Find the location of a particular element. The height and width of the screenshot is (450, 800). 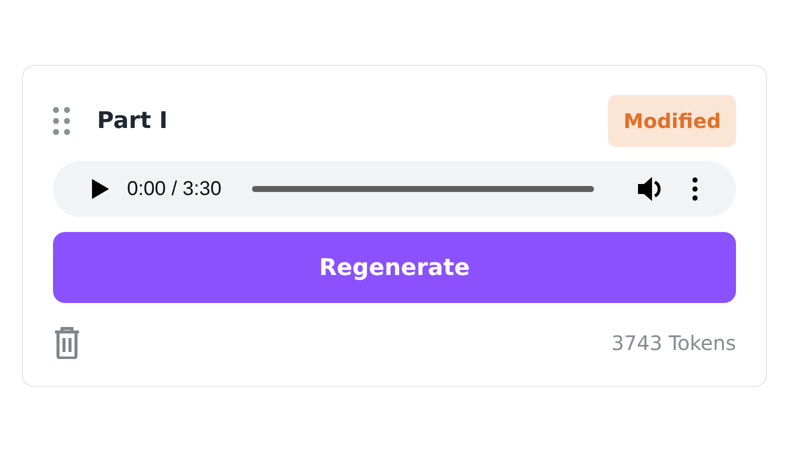

part-title: Part I is located at coordinates (132, 121).